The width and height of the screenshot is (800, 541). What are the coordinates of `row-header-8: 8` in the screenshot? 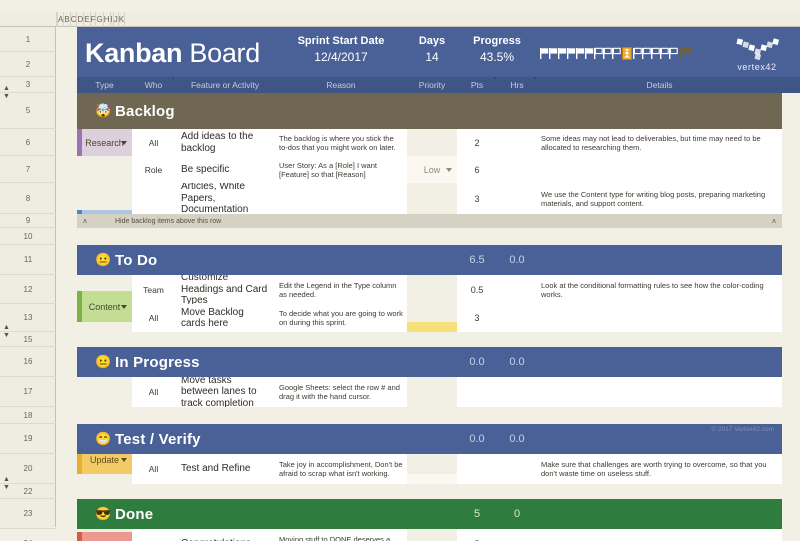 It's located at (28, 198).